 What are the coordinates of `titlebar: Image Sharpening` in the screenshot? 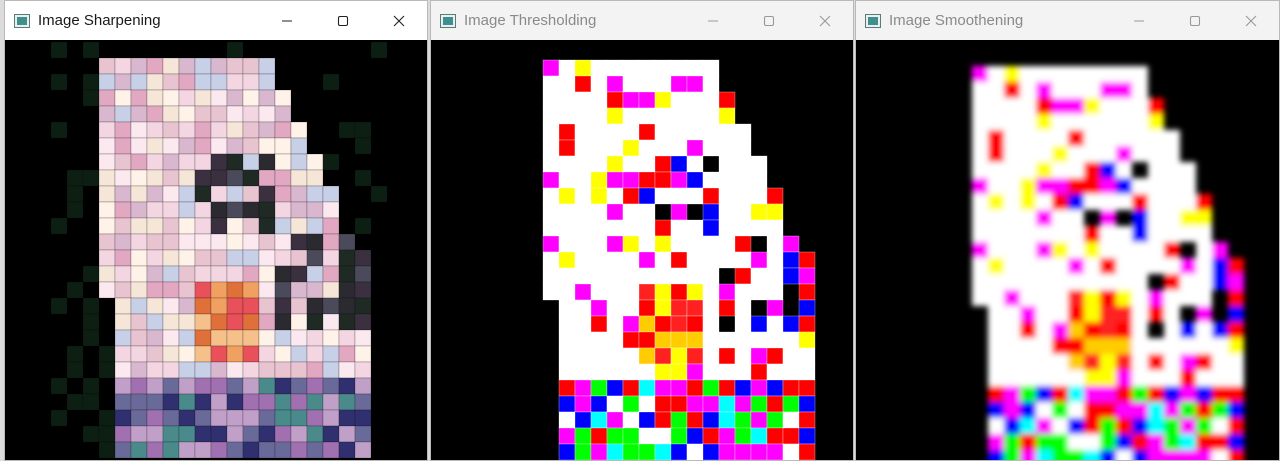 It's located at (216, 20).